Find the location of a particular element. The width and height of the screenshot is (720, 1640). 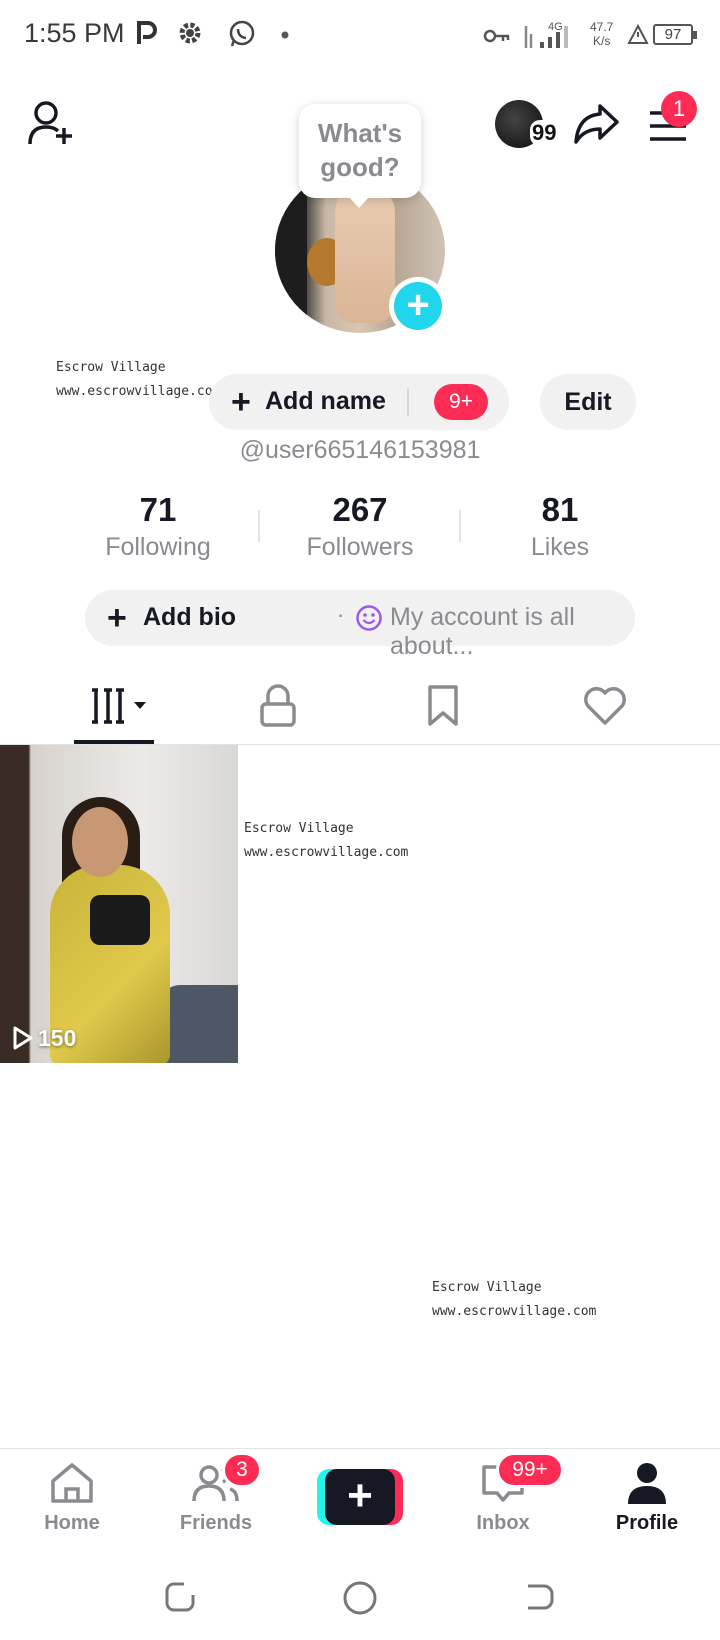

tab-liked is located at coordinates (605, 707).